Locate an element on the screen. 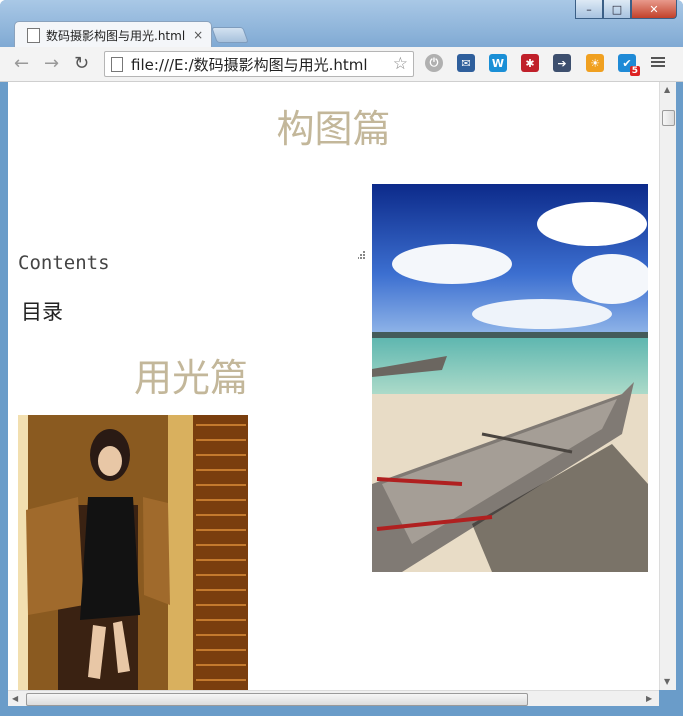 The image size is (683, 716). vertical-scroll-thumb is located at coordinates (668, 118).